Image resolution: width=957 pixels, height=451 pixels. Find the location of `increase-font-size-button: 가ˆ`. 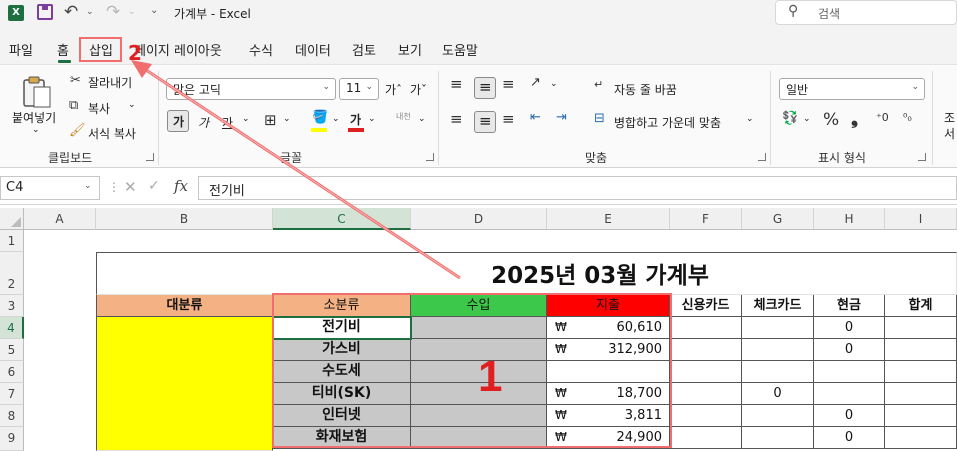

increase-font-size-button: 가ˆ is located at coordinates (393, 89).